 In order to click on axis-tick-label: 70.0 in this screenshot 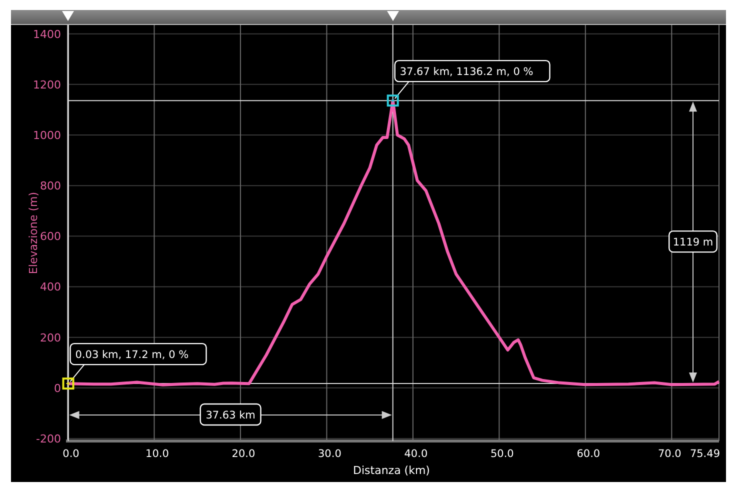, I will do `click(670, 454)`.